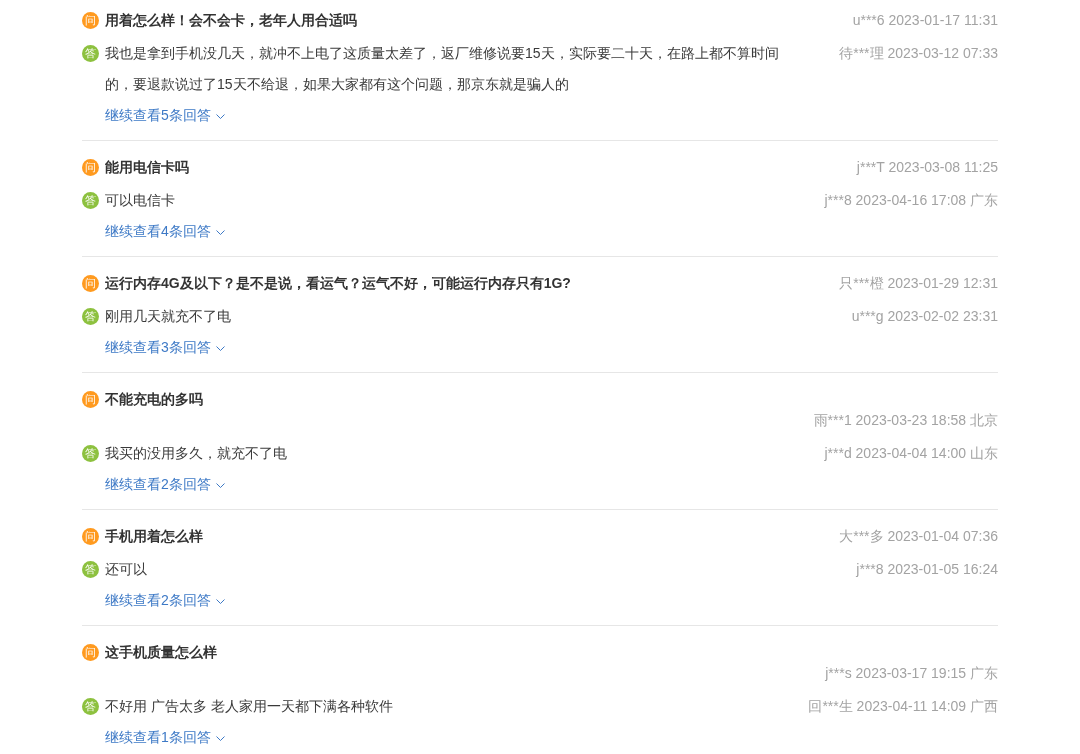  Describe the element at coordinates (918, 53) in the screenshot. I see `author-date: 待***理 2023-03-12 07:33` at that location.